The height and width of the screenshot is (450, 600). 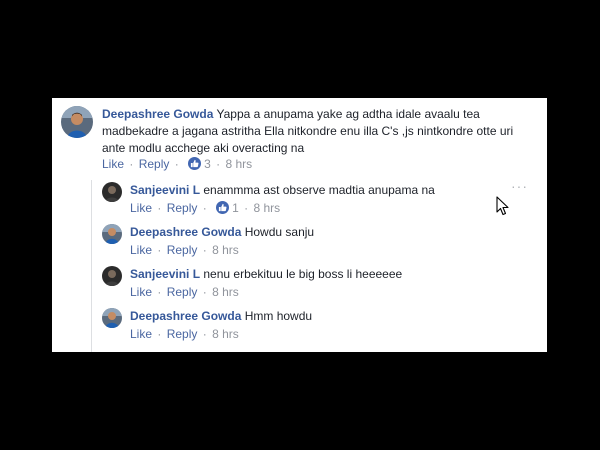 What do you see at coordinates (303, 274) in the screenshot?
I see `reply-3-body: nenu erbekituu le big boss li heeeeee` at bounding box center [303, 274].